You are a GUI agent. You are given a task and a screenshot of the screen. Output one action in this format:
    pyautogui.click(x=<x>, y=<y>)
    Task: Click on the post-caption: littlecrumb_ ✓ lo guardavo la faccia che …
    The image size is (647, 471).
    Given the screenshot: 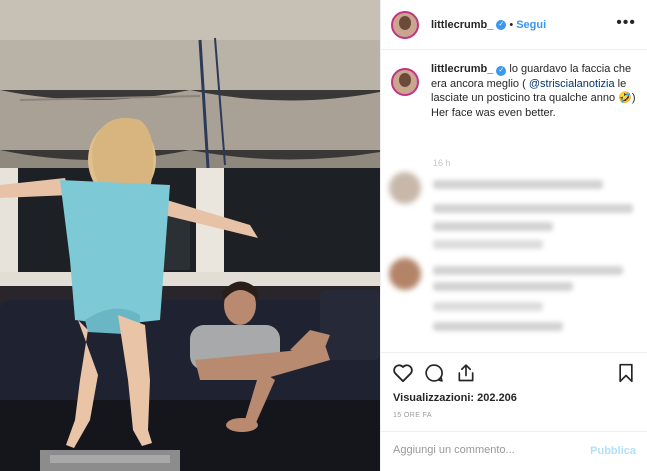 What is the action you would take?
    pyautogui.click(x=514, y=91)
    